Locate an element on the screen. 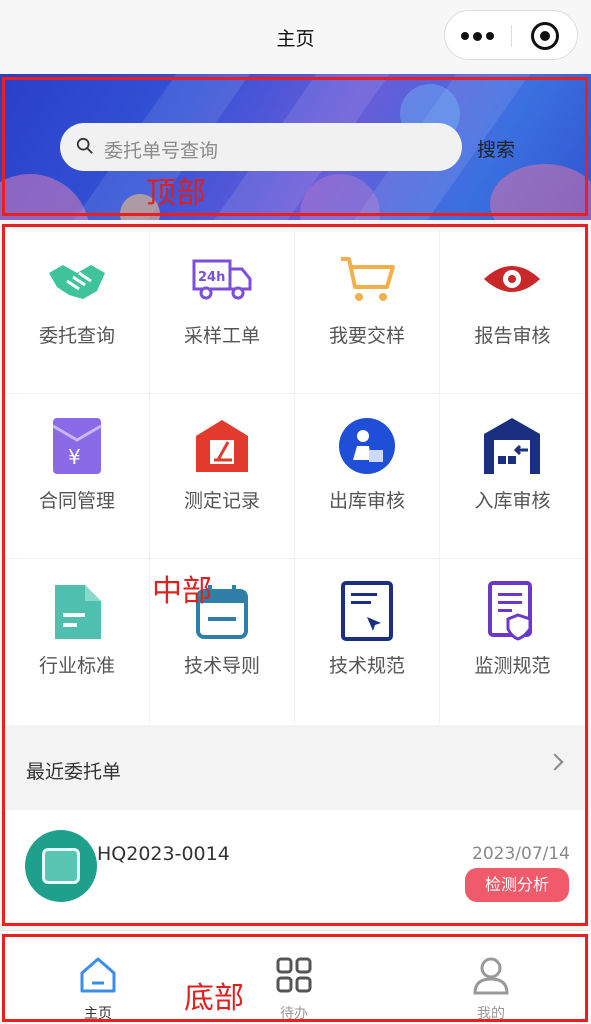  capsule-divider is located at coordinates (511, 36).